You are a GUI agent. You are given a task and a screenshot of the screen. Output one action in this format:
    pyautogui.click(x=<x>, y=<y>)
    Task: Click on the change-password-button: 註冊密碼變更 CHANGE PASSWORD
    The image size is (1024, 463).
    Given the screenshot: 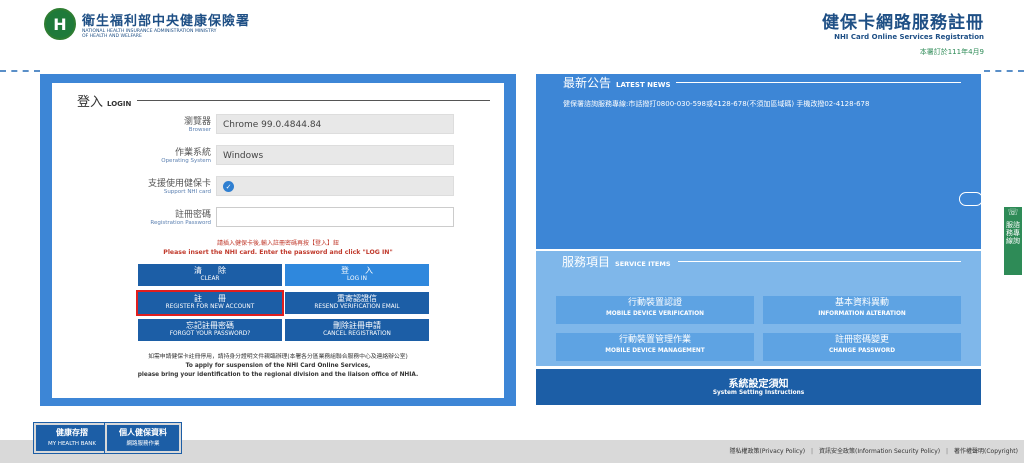 What is the action you would take?
    pyautogui.click(x=862, y=347)
    